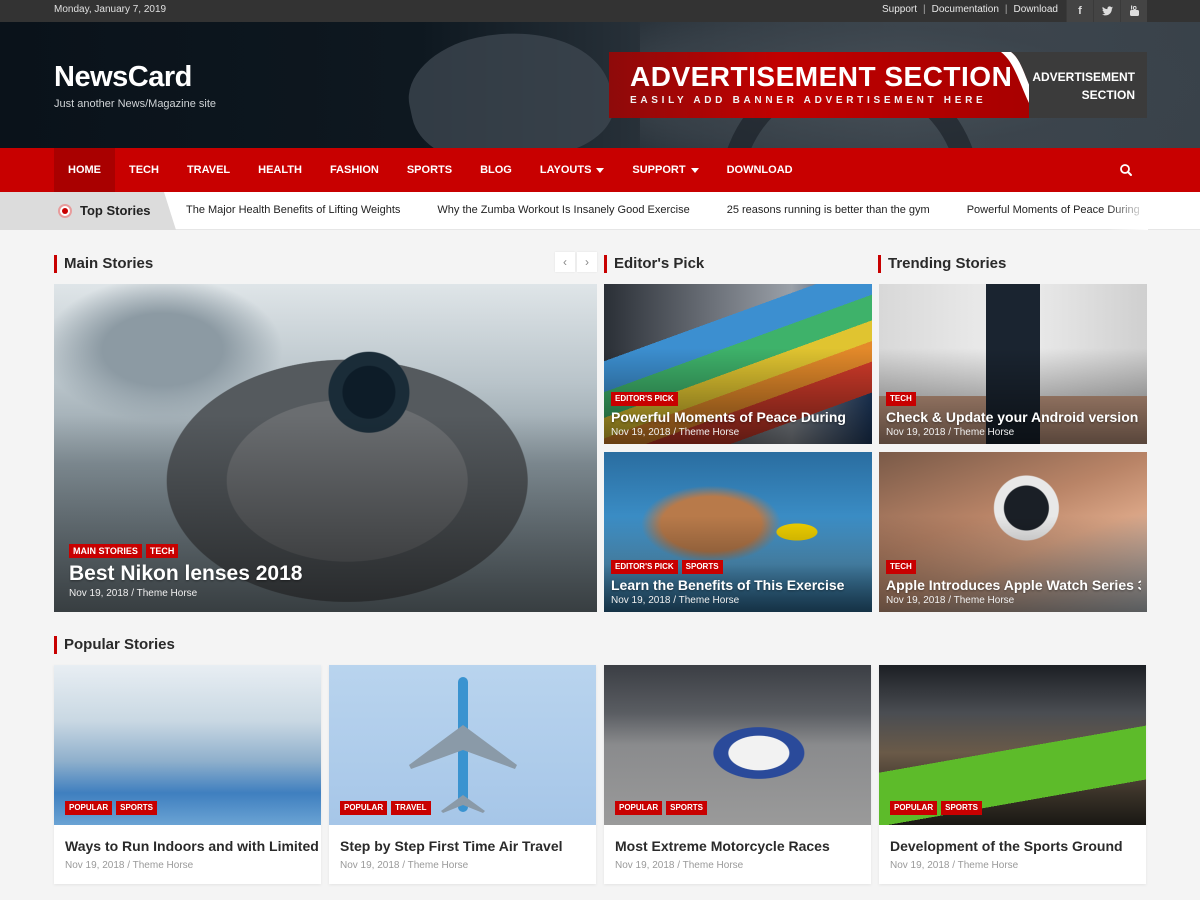 Image resolution: width=1200 pixels, height=900 pixels. What do you see at coordinates (330, 551) in the screenshot?
I see `tag-list: MAIN STORIES TECH` at bounding box center [330, 551].